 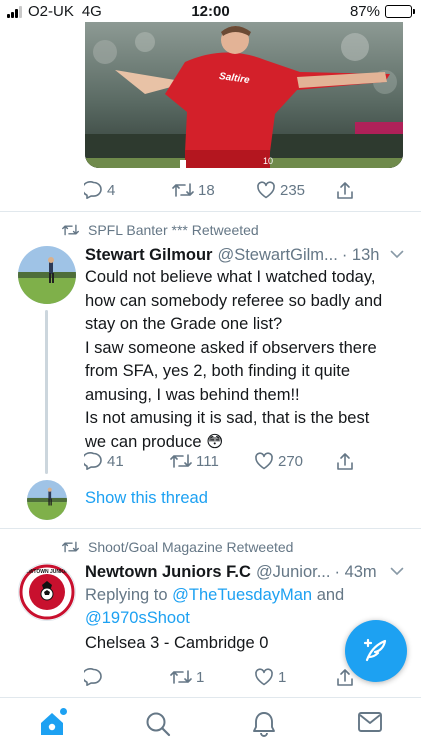 I want to click on tweet-1-actions: 4 18 235, so click(x=244, y=191).